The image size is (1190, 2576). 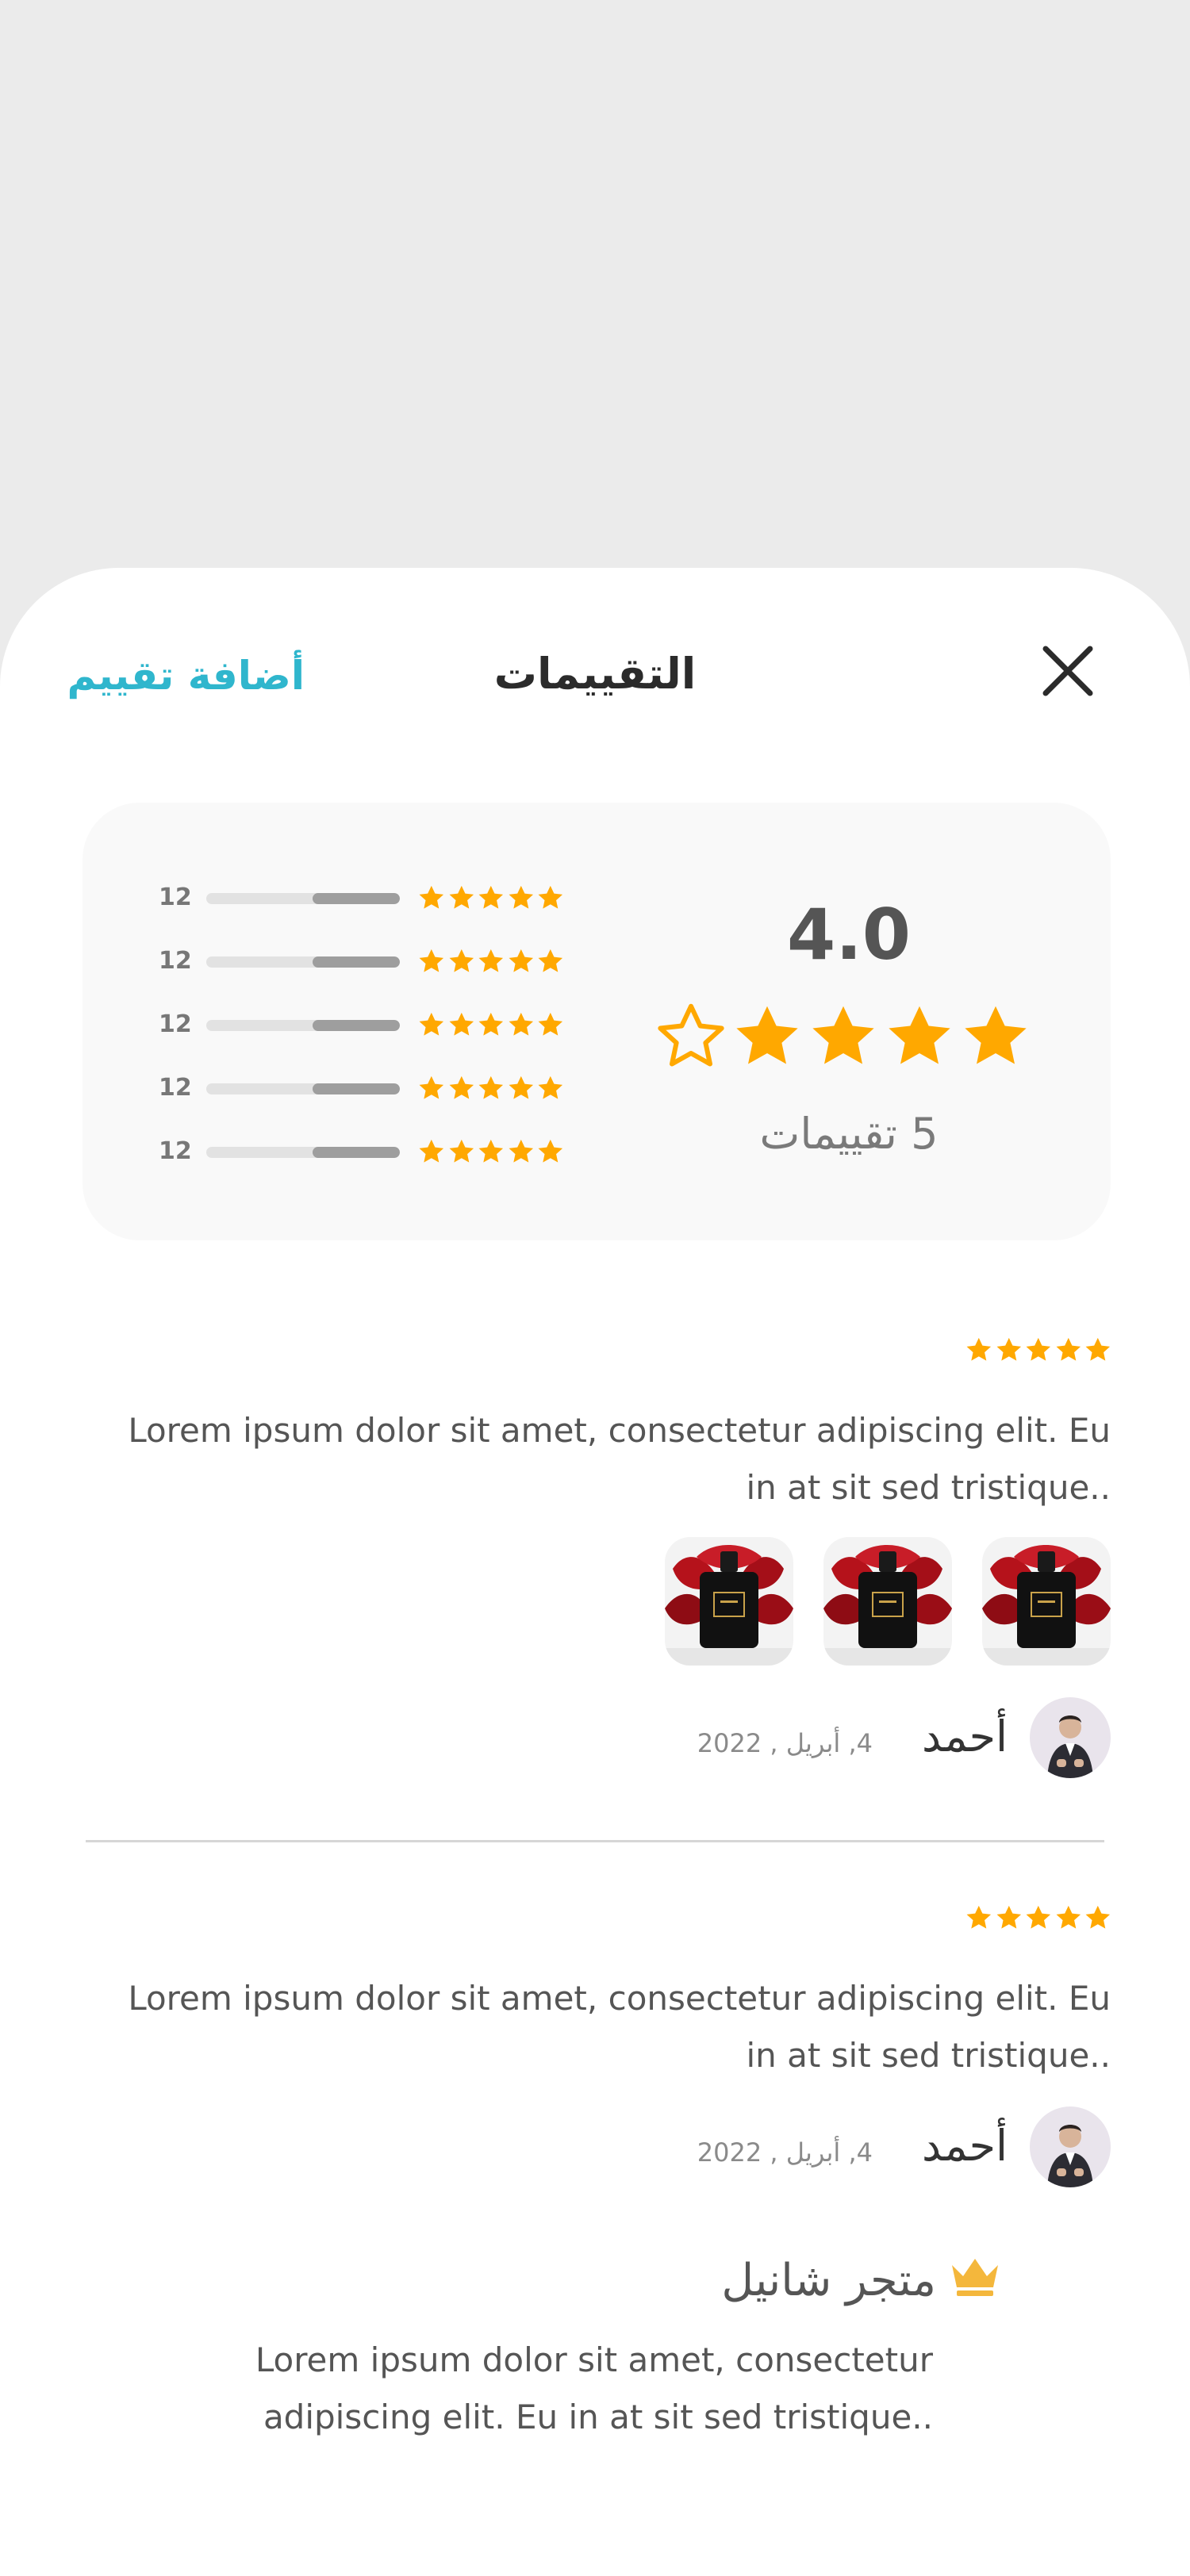 I want to click on add-rating-button: أضافة تقييم, so click(x=186, y=676).